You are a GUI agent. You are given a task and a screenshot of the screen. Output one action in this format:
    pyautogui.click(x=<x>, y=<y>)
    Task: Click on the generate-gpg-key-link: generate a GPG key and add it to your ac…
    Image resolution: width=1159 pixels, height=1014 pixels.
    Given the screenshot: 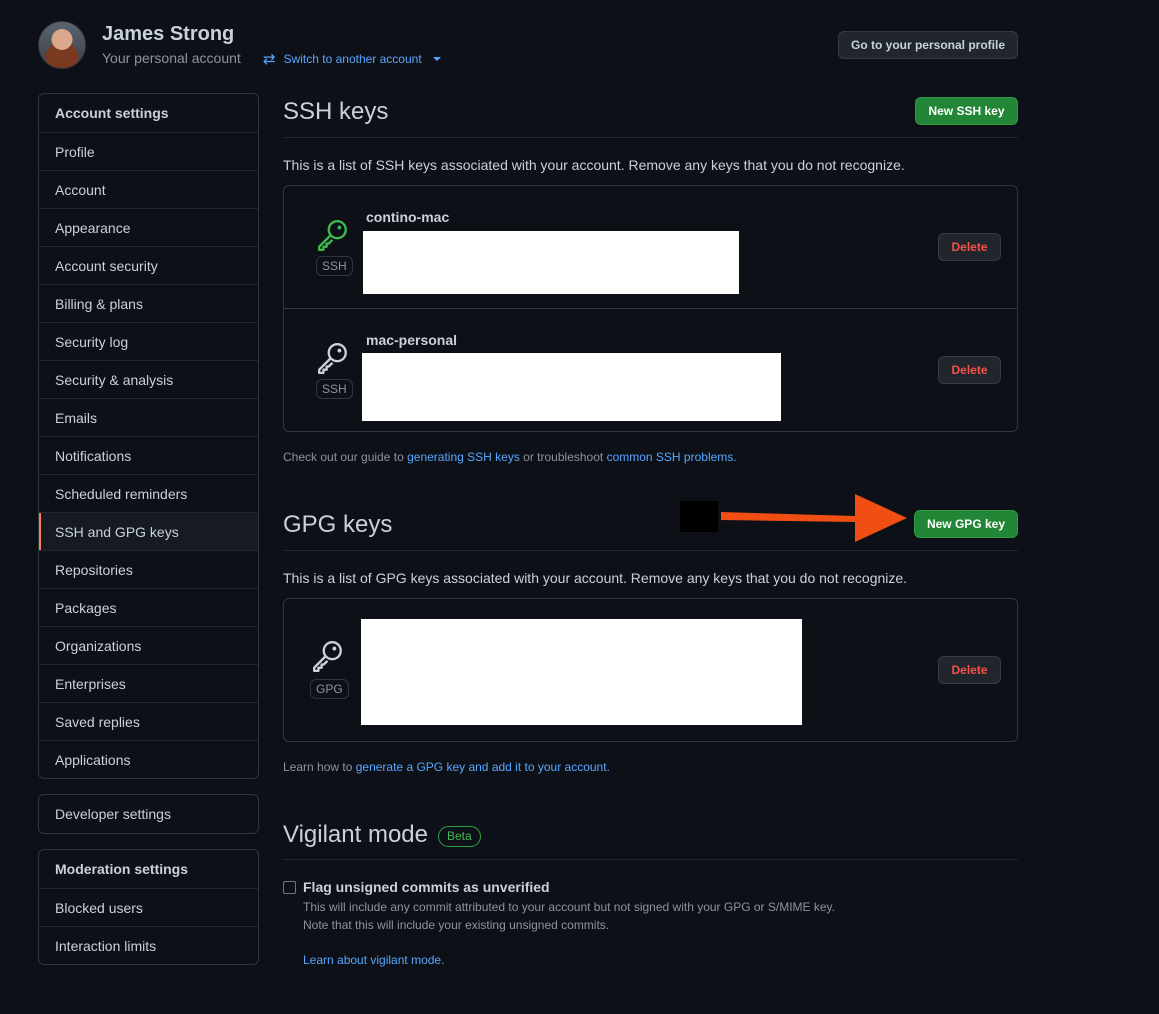 What is the action you would take?
    pyautogui.click(x=483, y=767)
    